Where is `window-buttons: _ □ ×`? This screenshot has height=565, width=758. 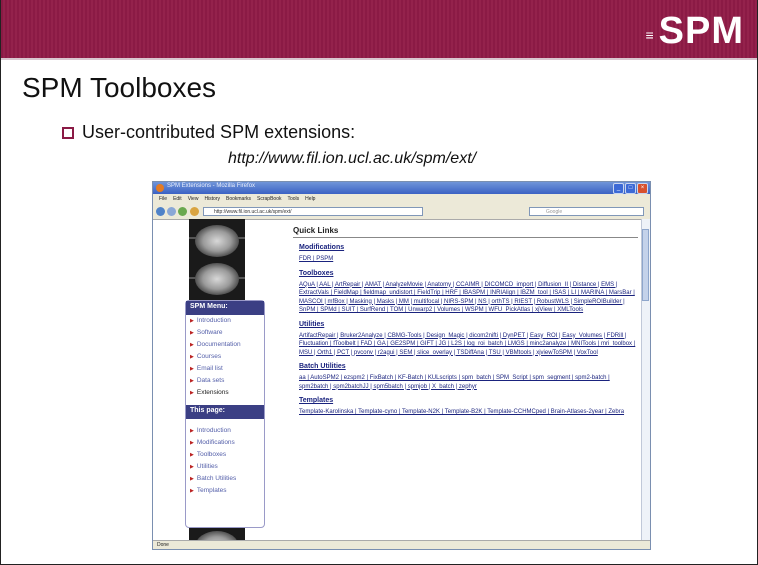 window-buttons: _ □ × is located at coordinates (630, 188).